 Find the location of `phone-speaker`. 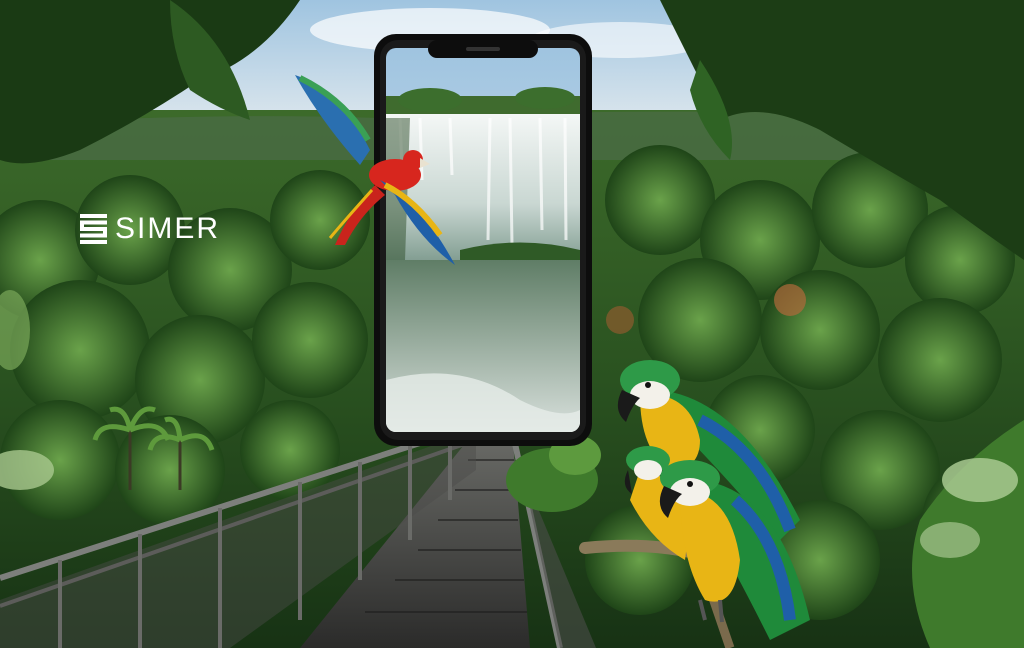

phone-speaker is located at coordinates (483, 49).